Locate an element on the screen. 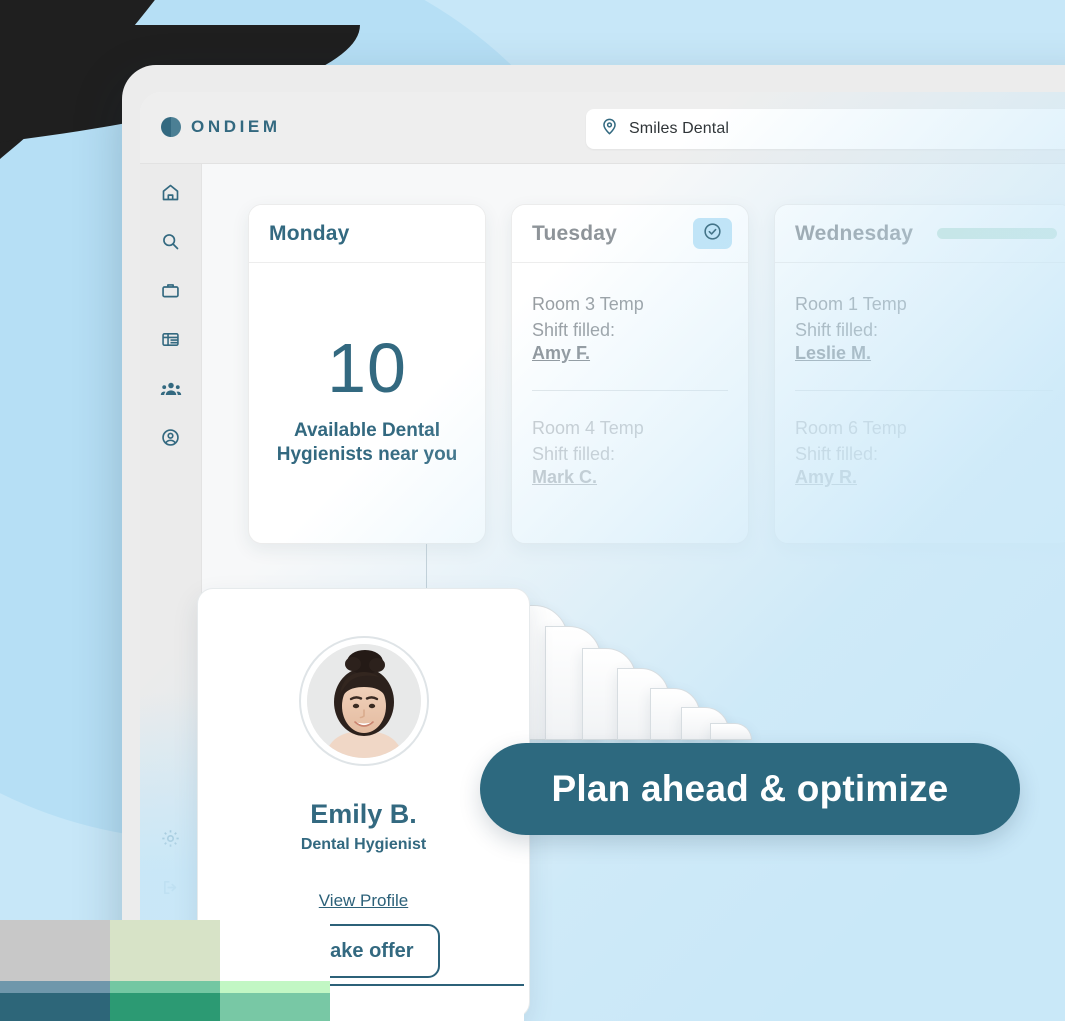 The width and height of the screenshot is (1065, 1021). profile-name: Emily B. is located at coordinates (363, 814).